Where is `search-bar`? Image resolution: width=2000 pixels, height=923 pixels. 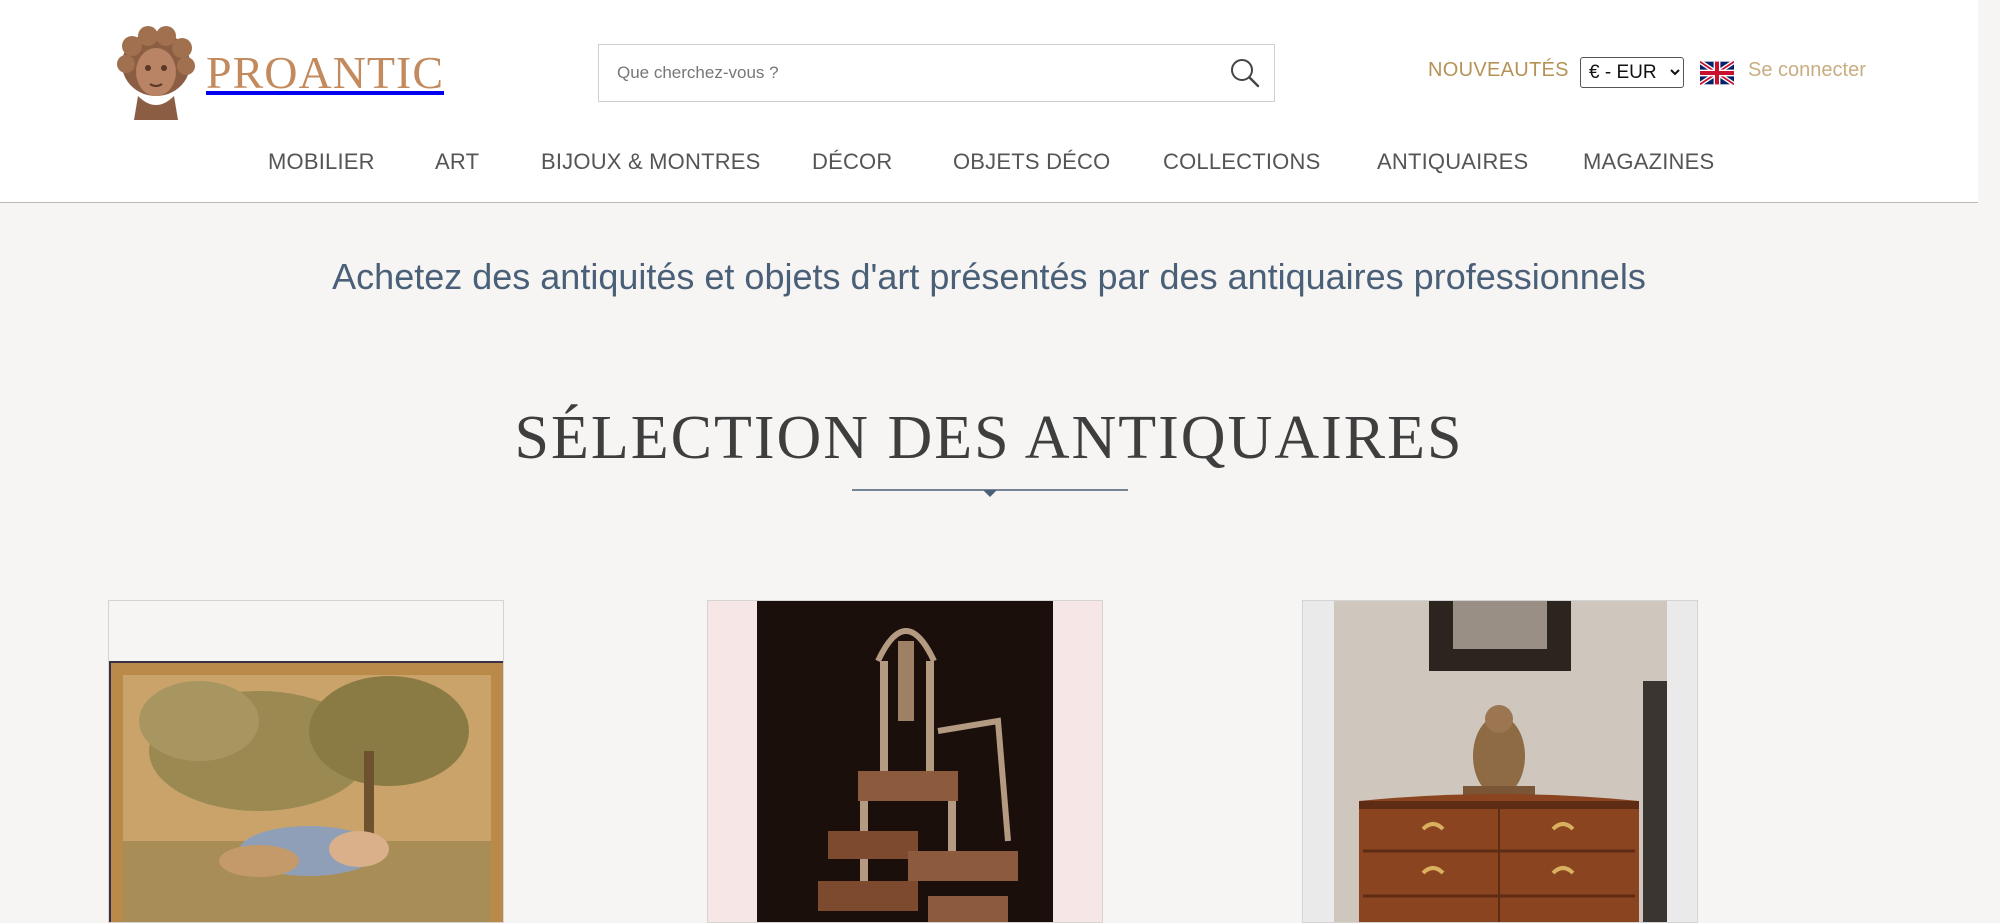
search-bar is located at coordinates (936, 73).